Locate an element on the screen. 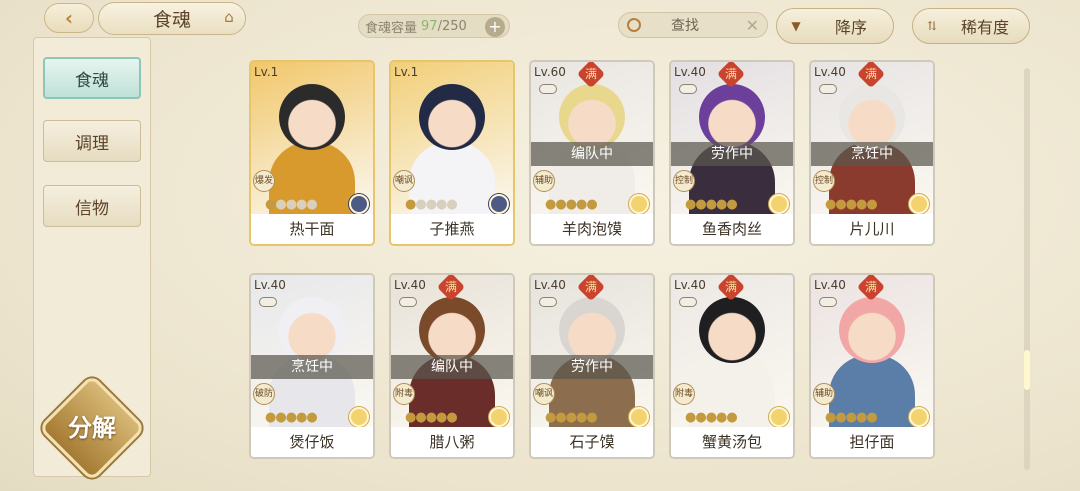 The height and width of the screenshot is (491, 1080). card-name: 煲仔饭 is located at coordinates (312, 442).